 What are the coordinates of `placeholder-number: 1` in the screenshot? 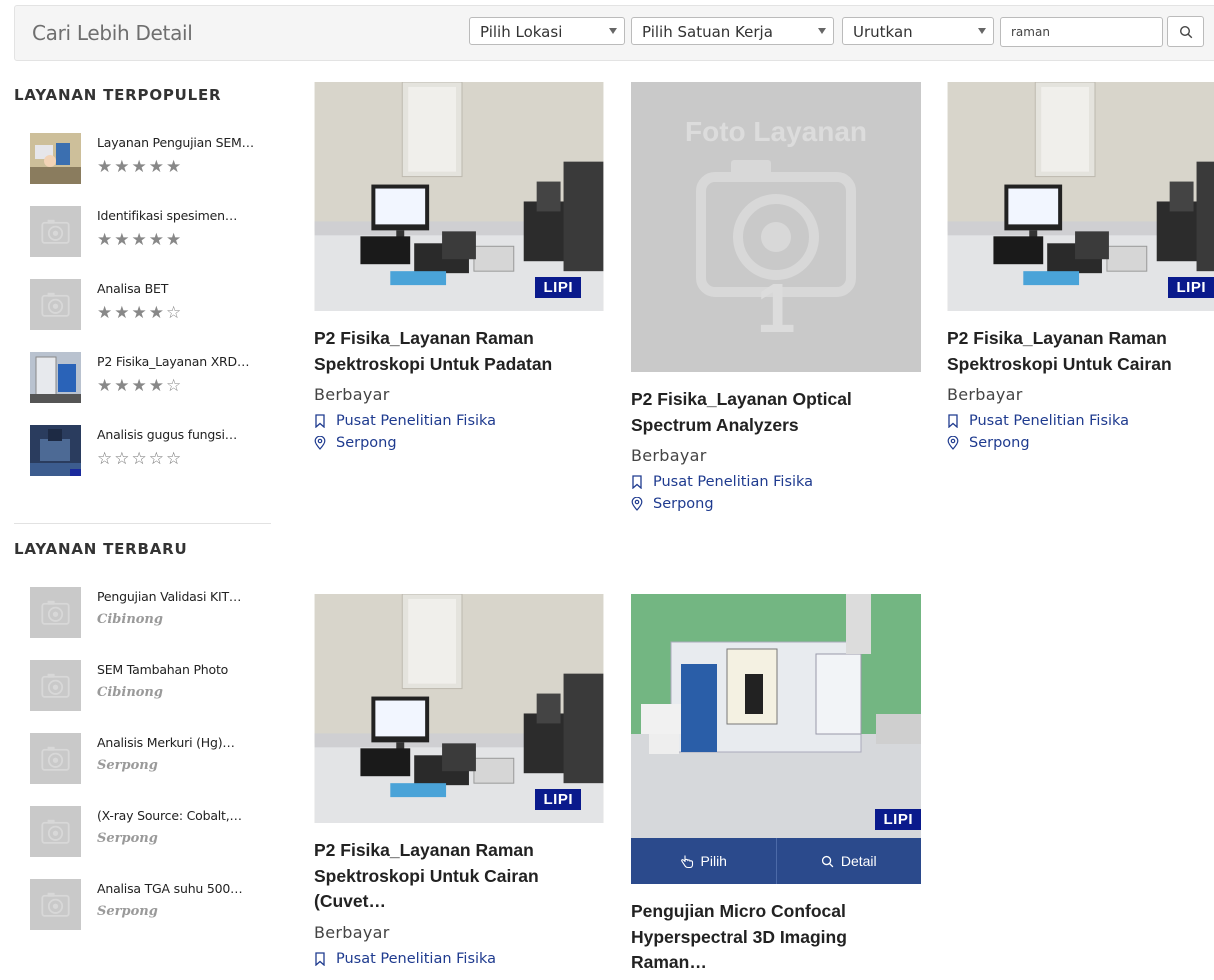 It's located at (776, 308).